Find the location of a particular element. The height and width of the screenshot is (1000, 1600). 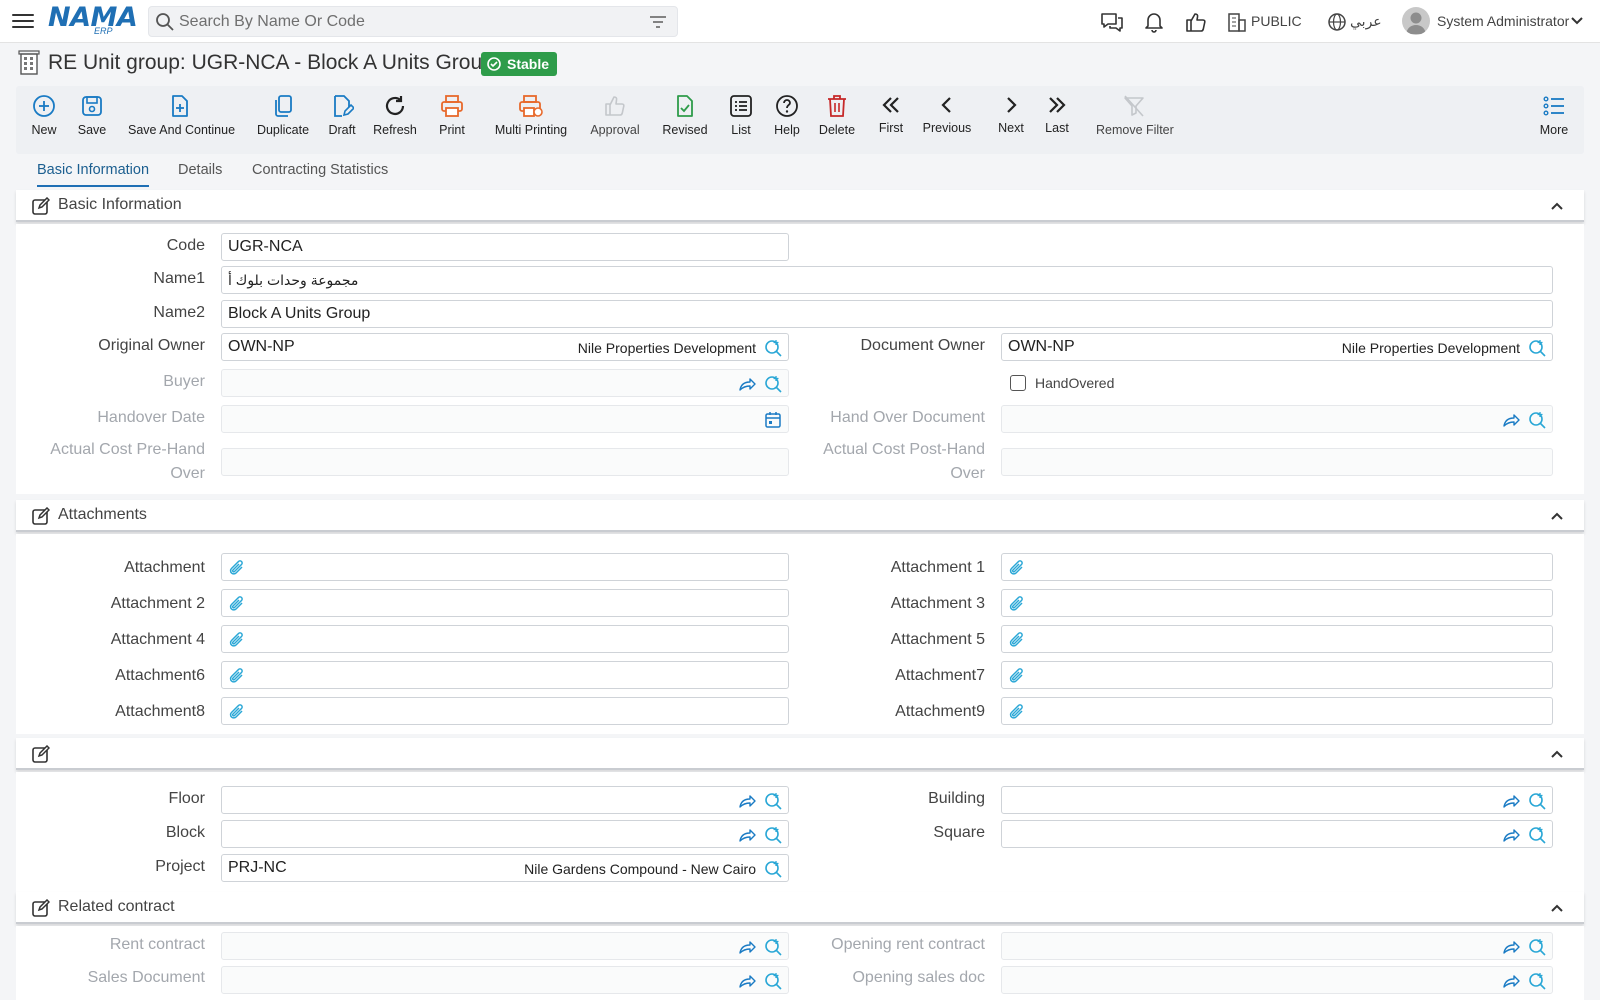

search-input is located at coordinates (404, 21).